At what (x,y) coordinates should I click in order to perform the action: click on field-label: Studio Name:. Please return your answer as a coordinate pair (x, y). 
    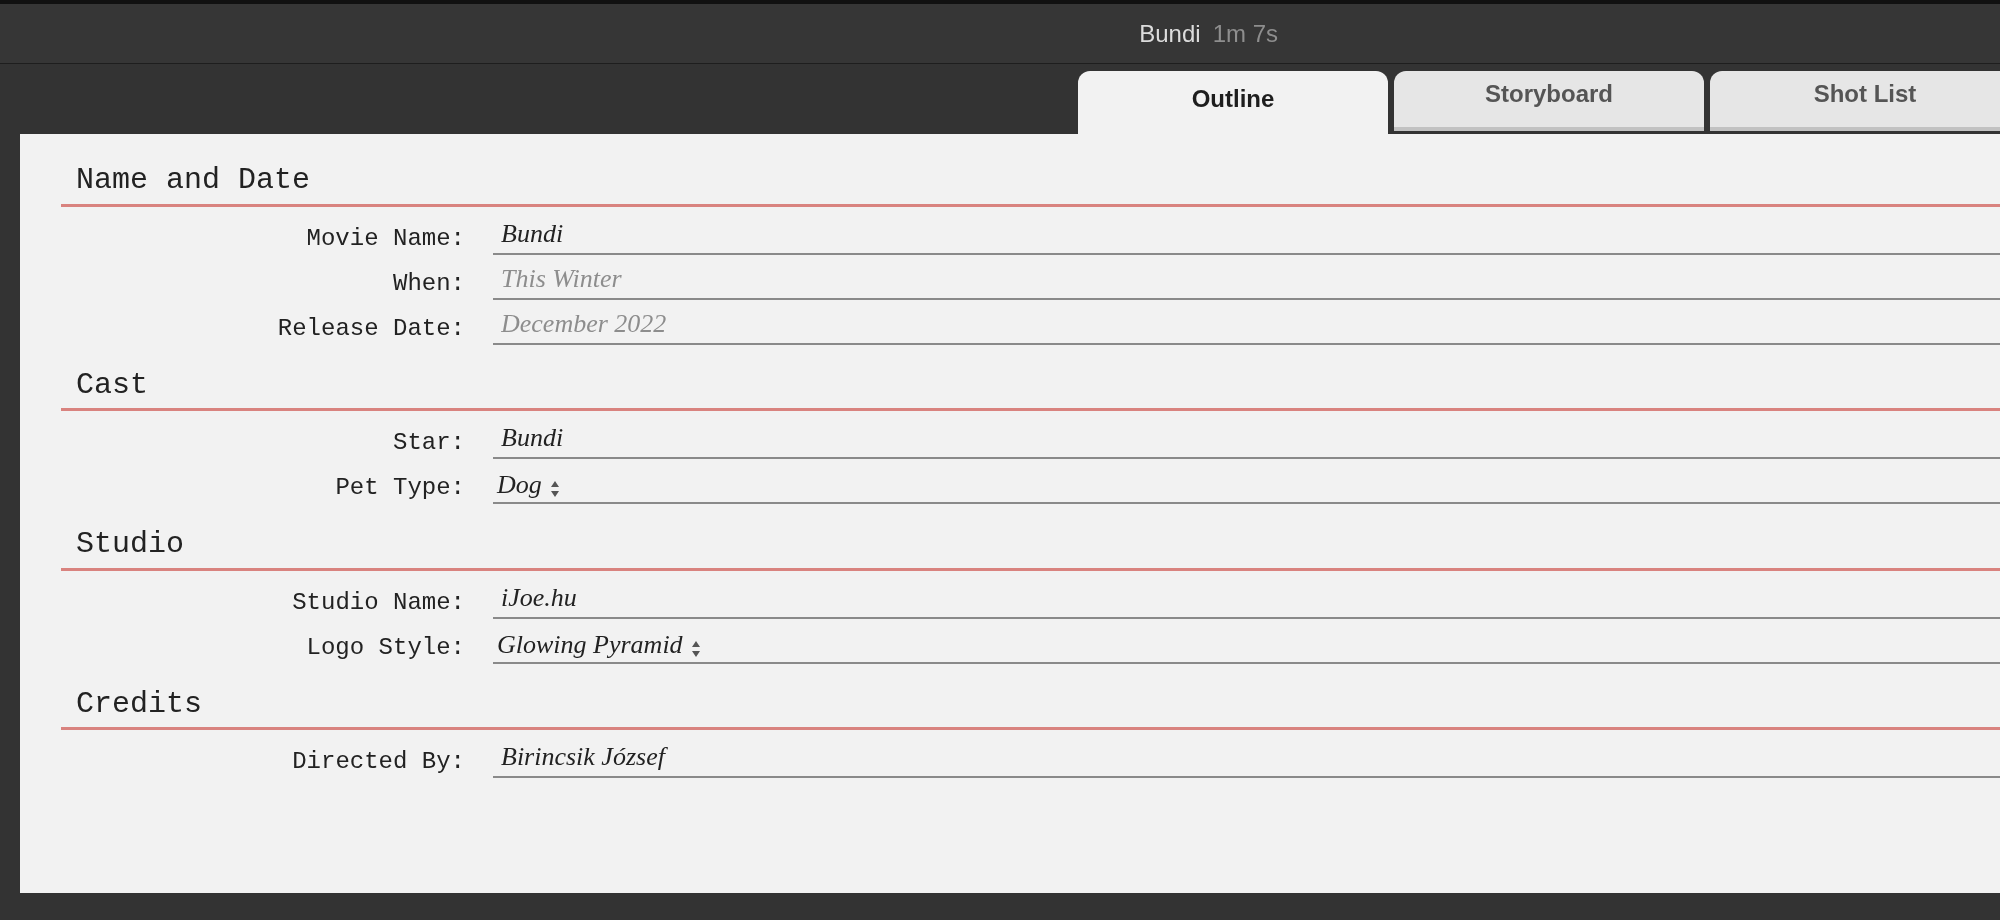
    Looking at the image, I should click on (378, 604).